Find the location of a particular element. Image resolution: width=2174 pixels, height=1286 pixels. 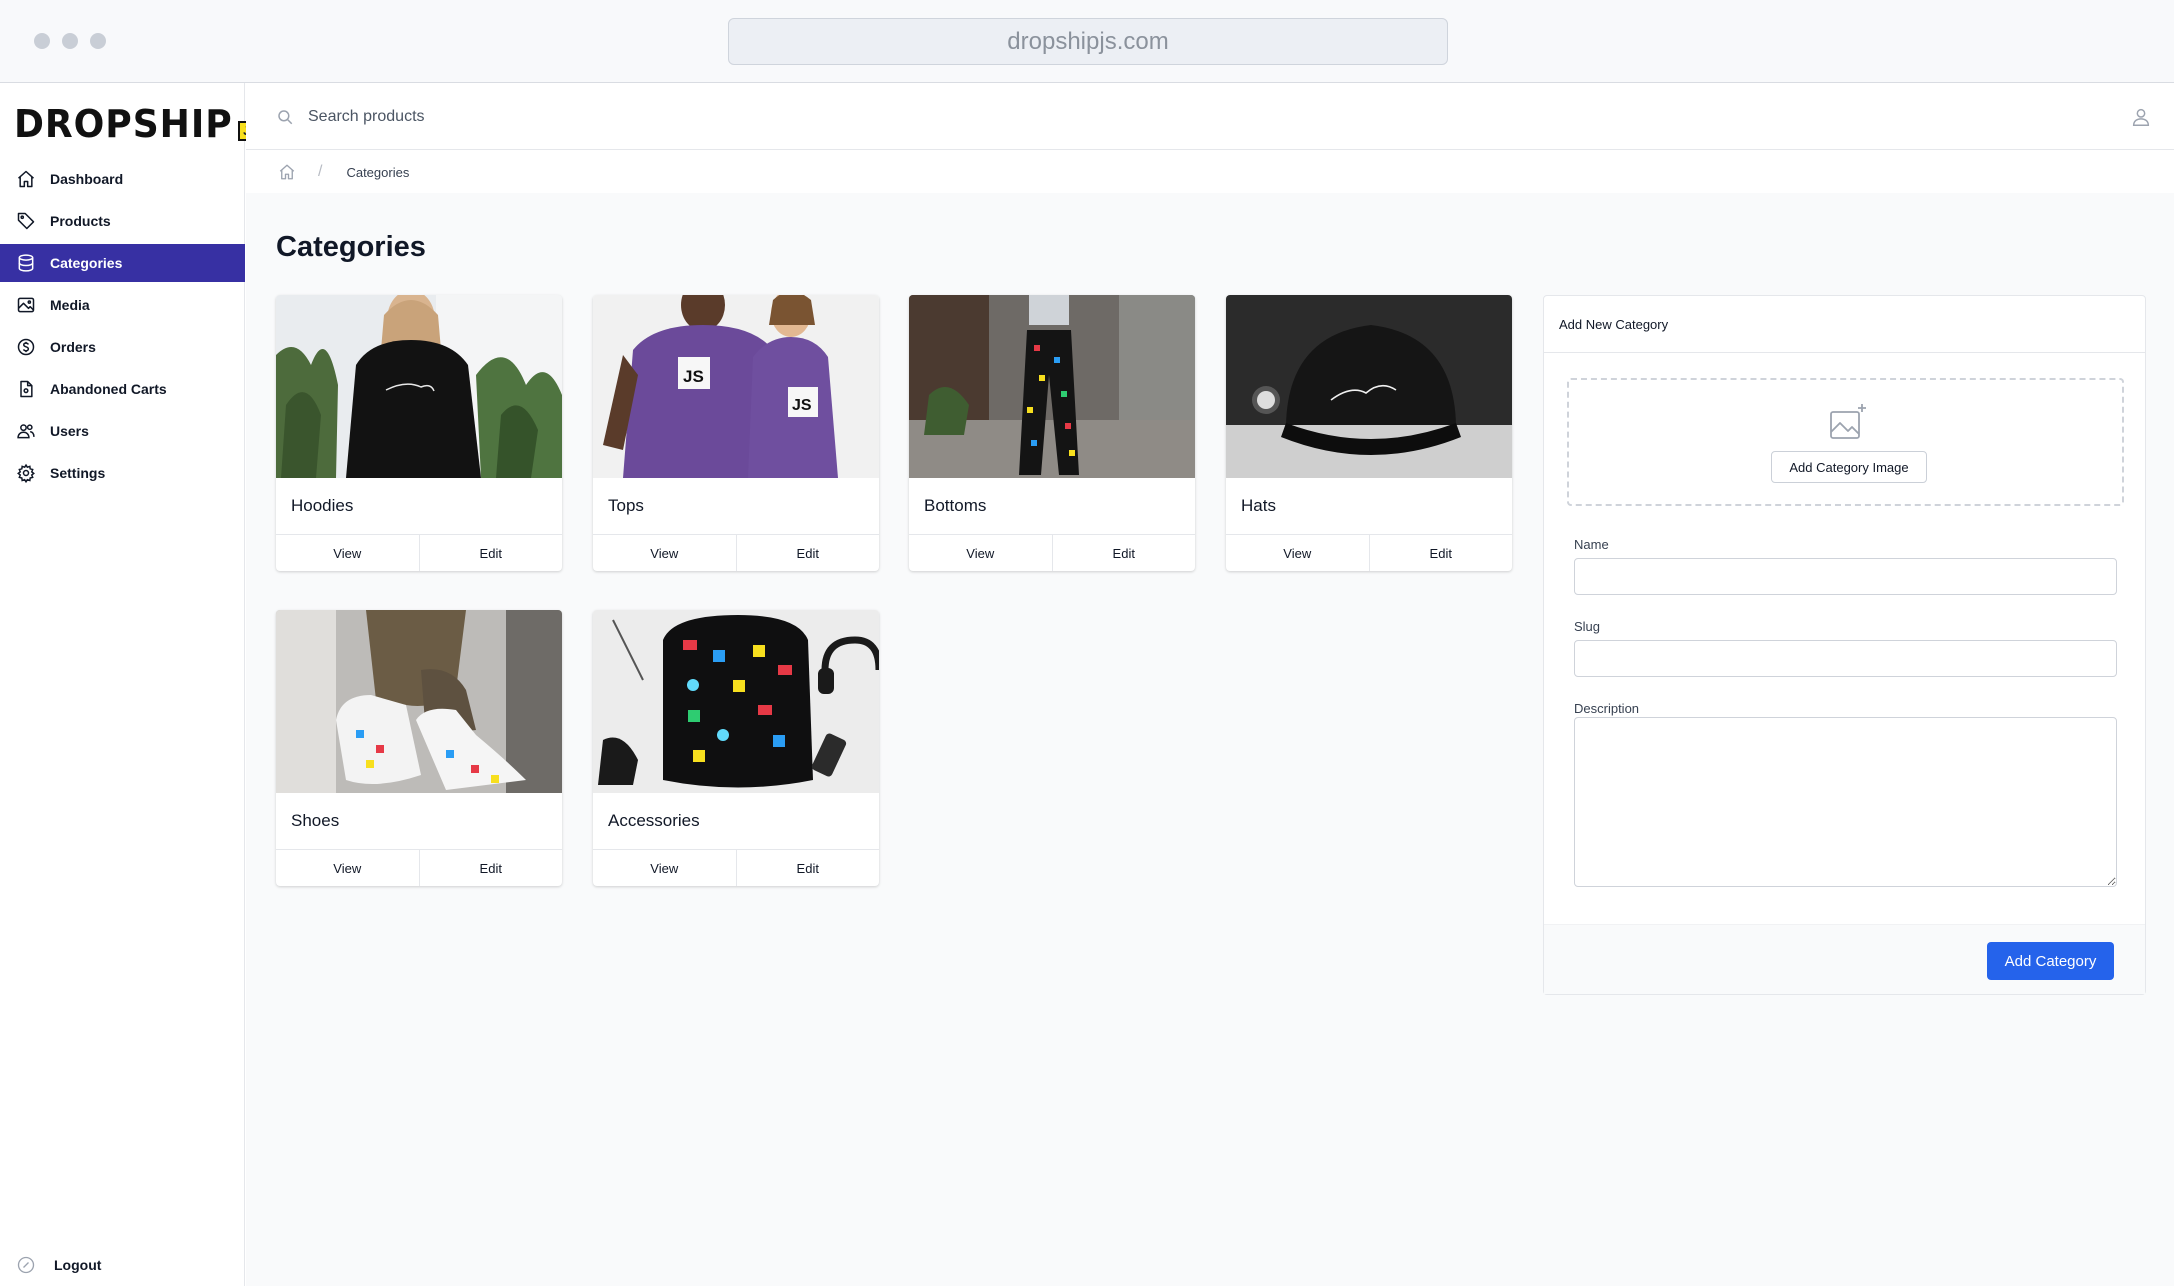

sidebar-item-label: Orders is located at coordinates (73, 347).